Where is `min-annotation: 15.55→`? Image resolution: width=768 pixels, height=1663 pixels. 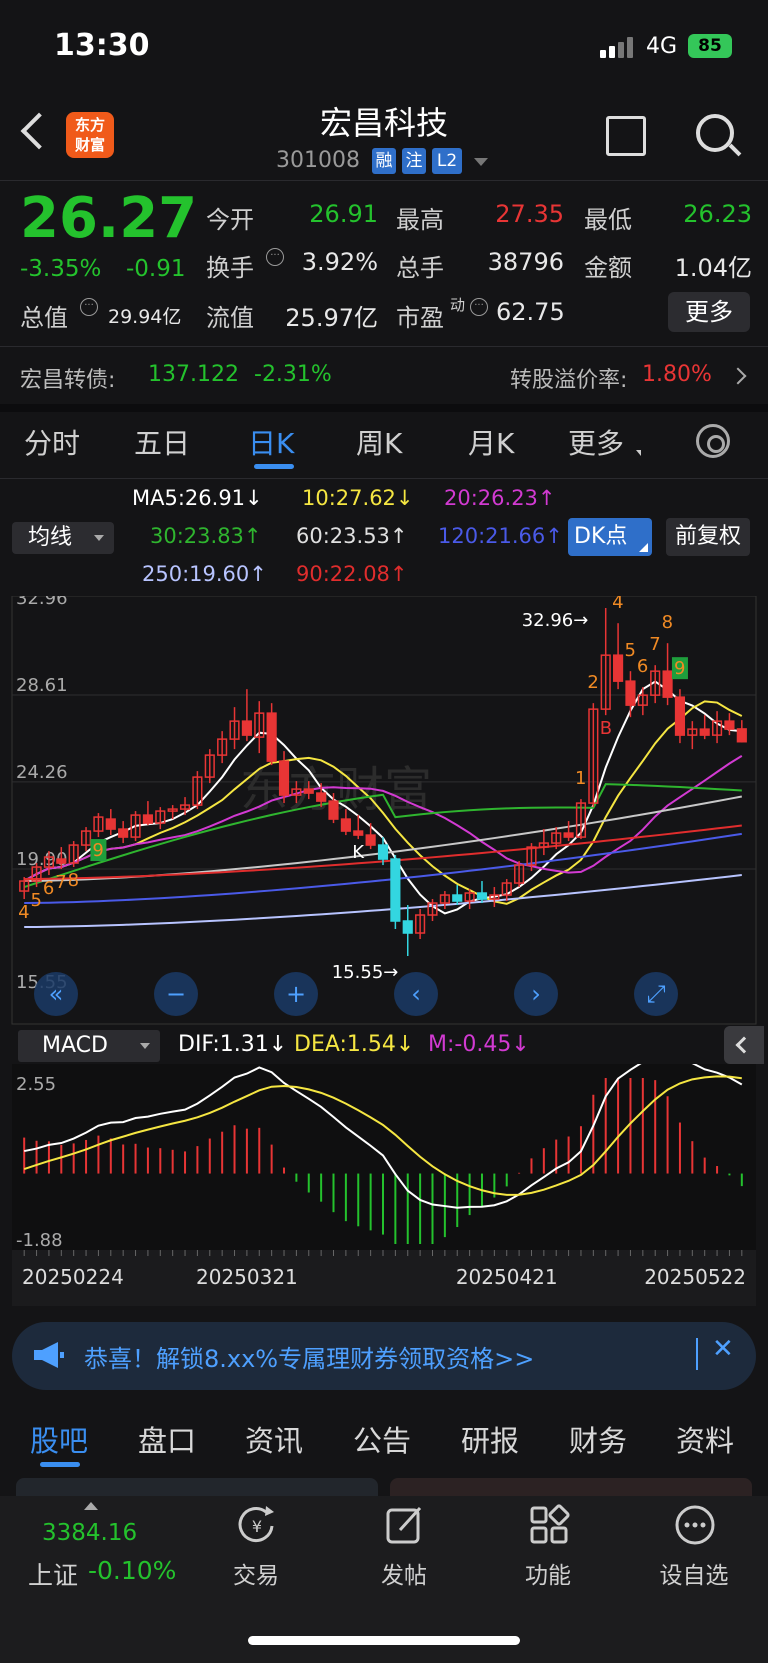 min-annotation: 15.55→ is located at coordinates (365, 972).